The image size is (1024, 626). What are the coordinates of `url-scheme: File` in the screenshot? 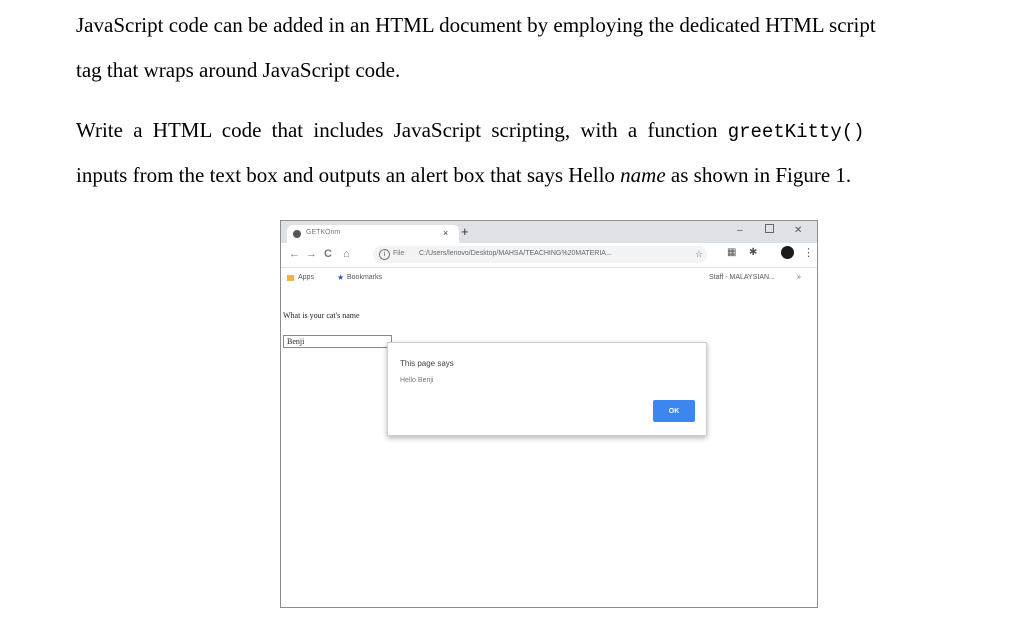 It's located at (399, 253).